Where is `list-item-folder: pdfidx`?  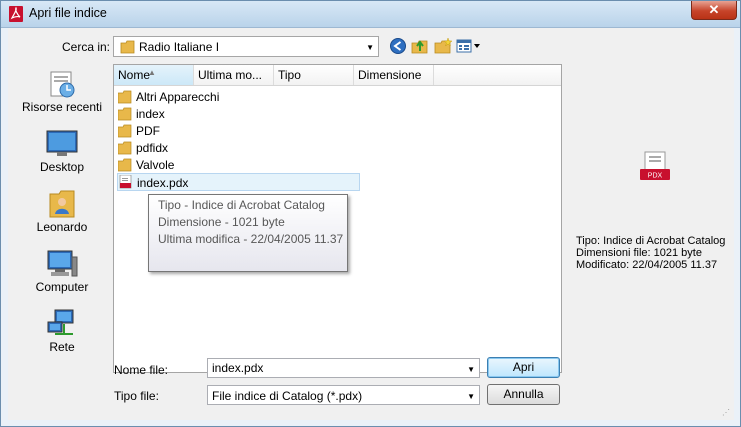 list-item-folder: pdfidx is located at coordinates (198, 148).